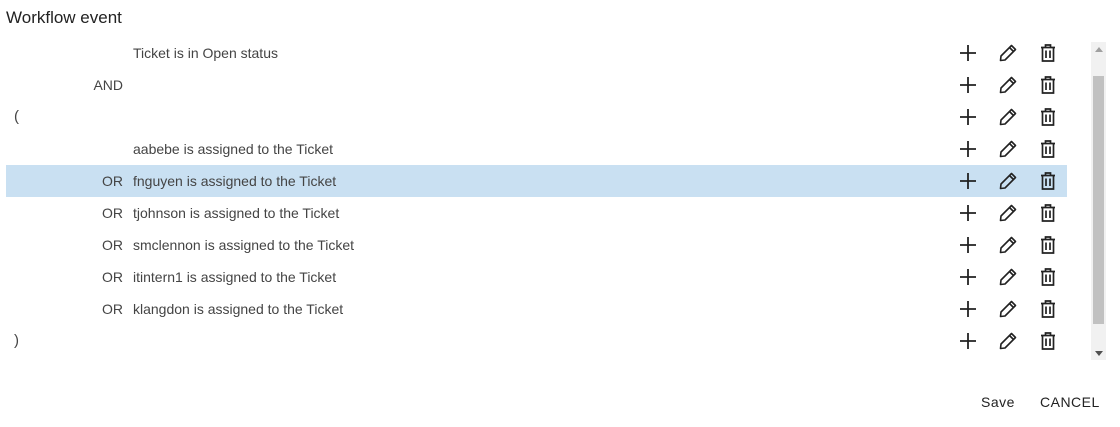 This screenshot has width=1120, height=427. What do you see at coordinates (235, 181) in the screenshot?
I see `condition-text: fnguyen is assigned to the Ticket` at bounding box center [235, 181].